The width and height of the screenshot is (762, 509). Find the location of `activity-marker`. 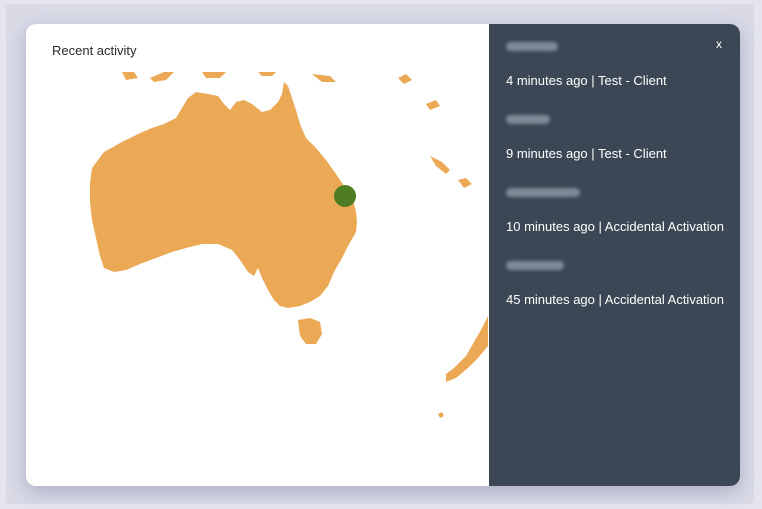

activity-marker is located at coordinates (345, 196).